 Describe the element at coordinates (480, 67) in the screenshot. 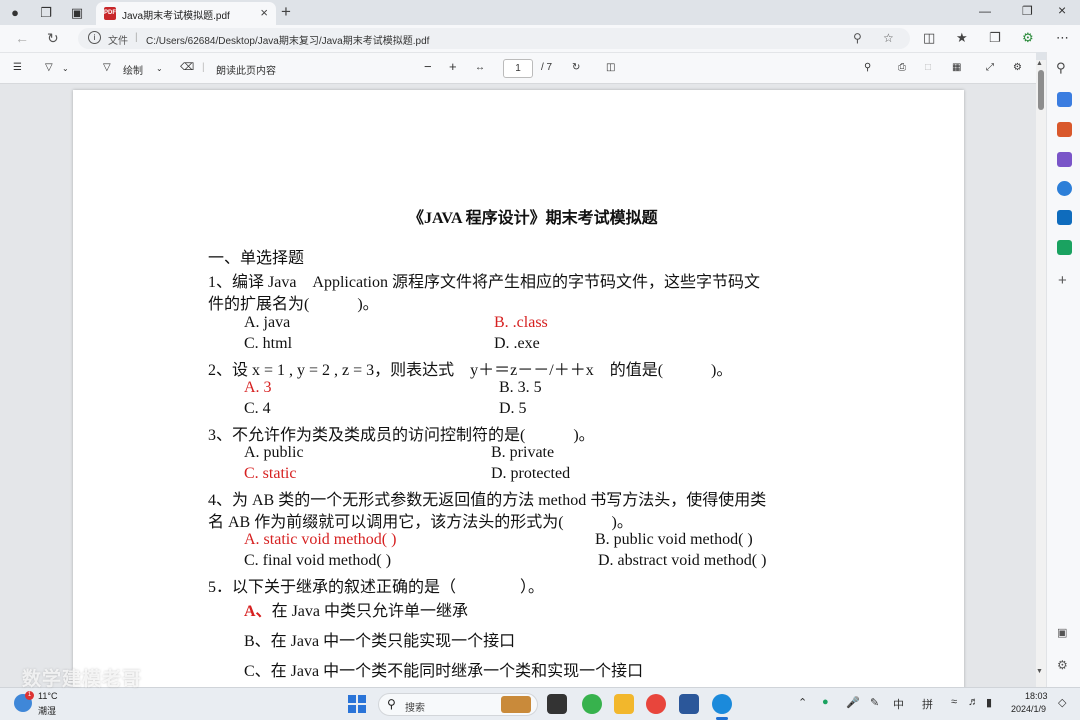

I see `fit-width-icon: ↔` at that location.